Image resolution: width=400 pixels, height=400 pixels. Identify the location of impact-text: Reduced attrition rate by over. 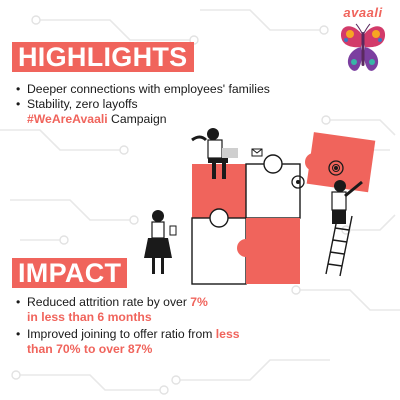
(109, 302).